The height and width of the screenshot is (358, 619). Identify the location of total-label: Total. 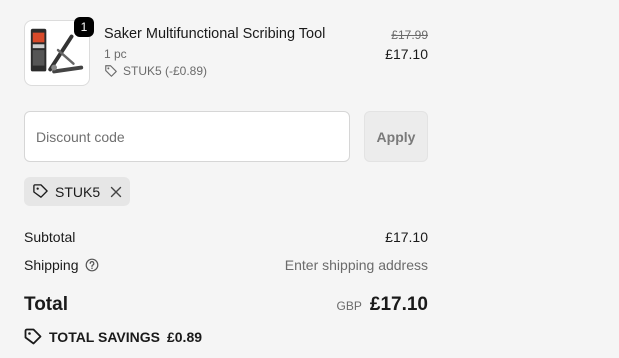
(46, 304).